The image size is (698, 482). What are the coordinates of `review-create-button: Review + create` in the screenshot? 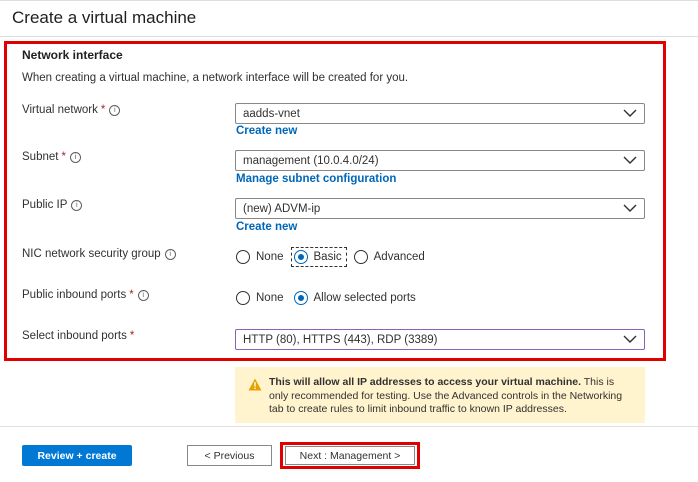 It's located at (77, 455).